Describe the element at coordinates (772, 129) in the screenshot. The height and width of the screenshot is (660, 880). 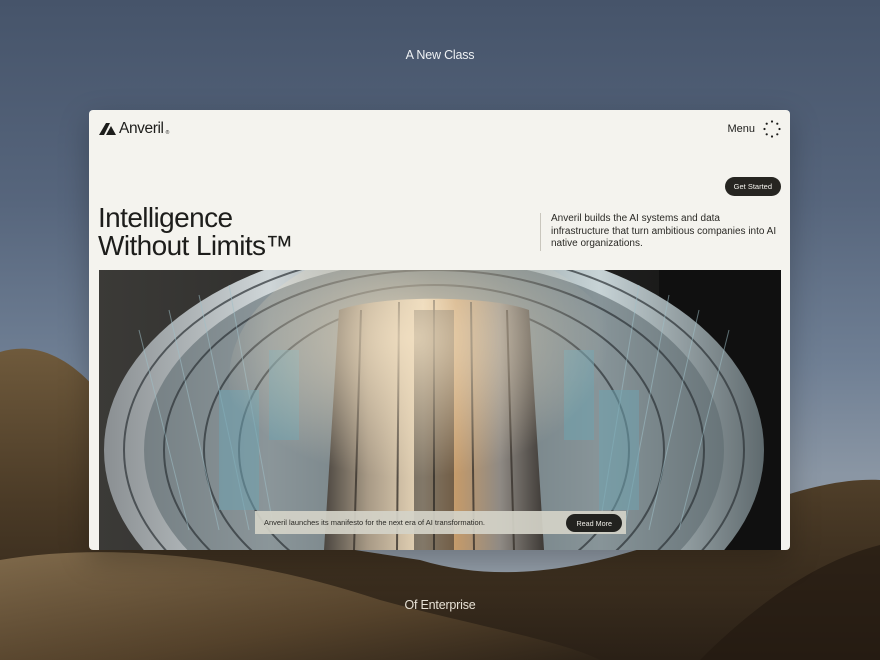
I see `dots-circle-icon` at that location.